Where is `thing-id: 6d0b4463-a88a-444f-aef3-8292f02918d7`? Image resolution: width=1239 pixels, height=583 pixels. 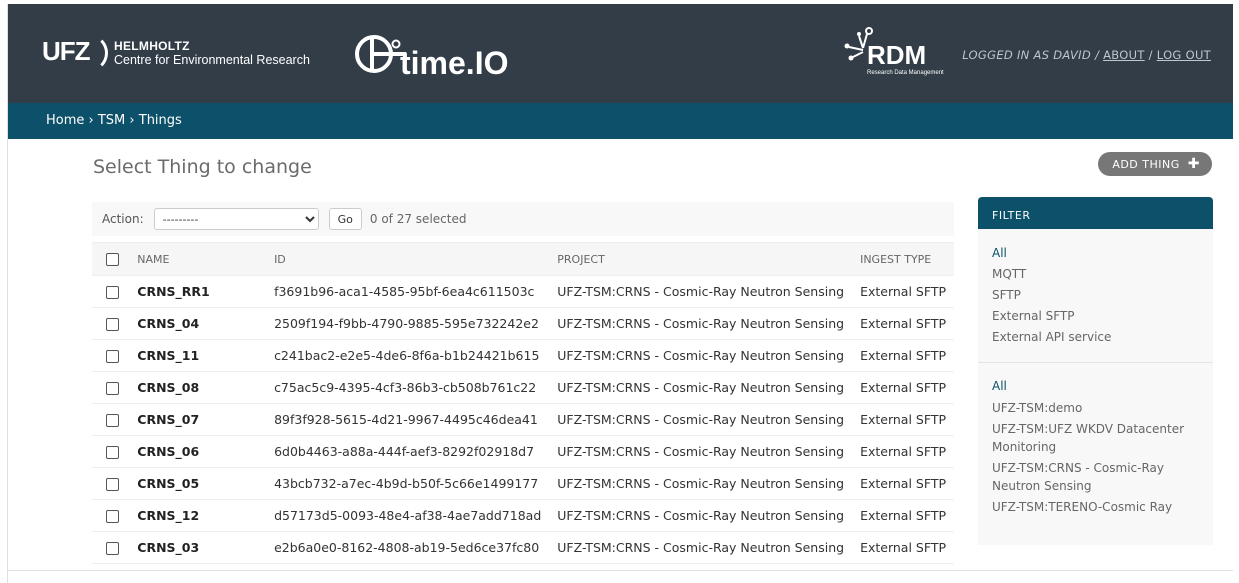
thing-id: 6d0b4463-a88a-444f-aef3-8292f02918d7 is located at coordinates (408, 451).